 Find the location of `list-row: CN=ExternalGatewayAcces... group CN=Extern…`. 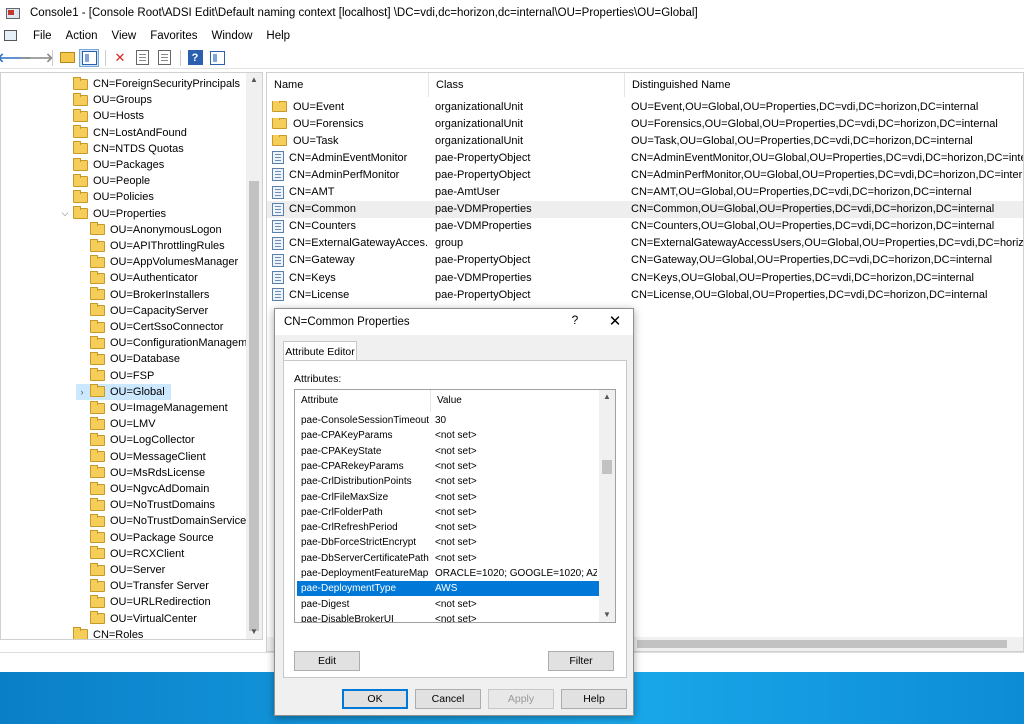

list-row: CN=ExternalGatewayAcces... group CN=Extern… is located at coordinates (645, 243).